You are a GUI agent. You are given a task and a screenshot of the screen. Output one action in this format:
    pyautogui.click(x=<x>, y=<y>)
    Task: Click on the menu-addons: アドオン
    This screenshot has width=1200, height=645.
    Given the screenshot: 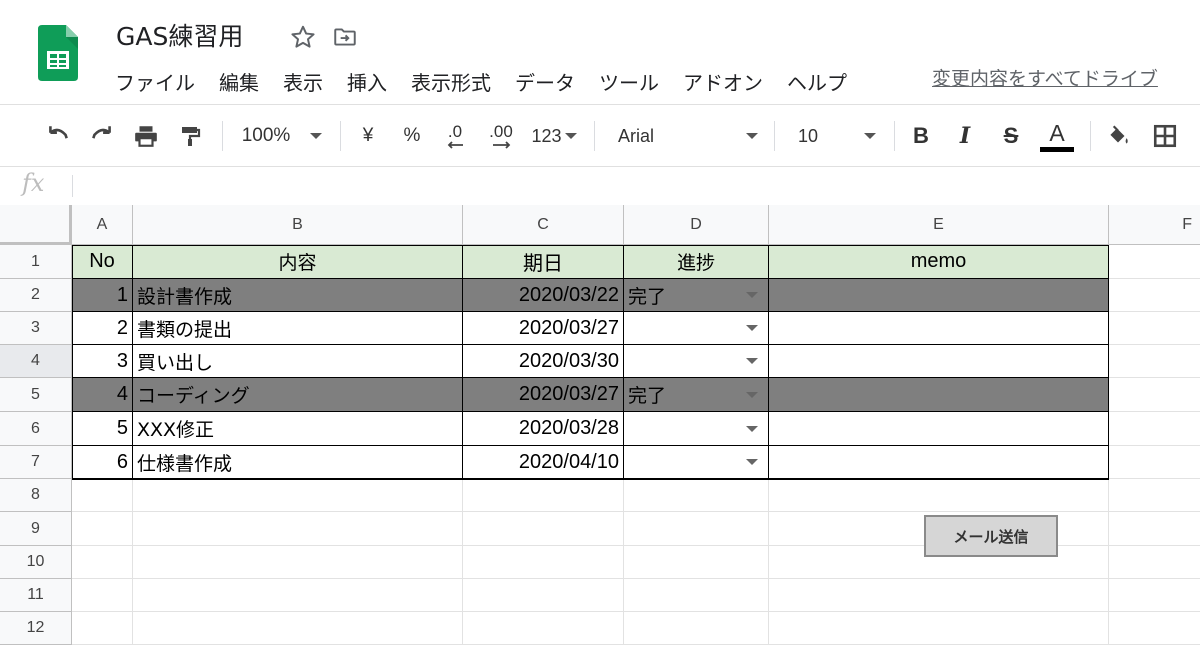 What is the action you would take?
    pyautogui.click(x=723, y=81)
    